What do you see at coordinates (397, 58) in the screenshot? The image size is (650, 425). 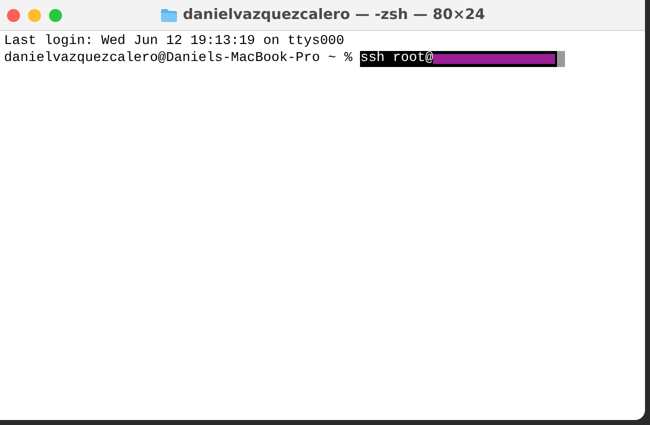 I see `command-text: ssh root@` at bounding box center [397, 58].